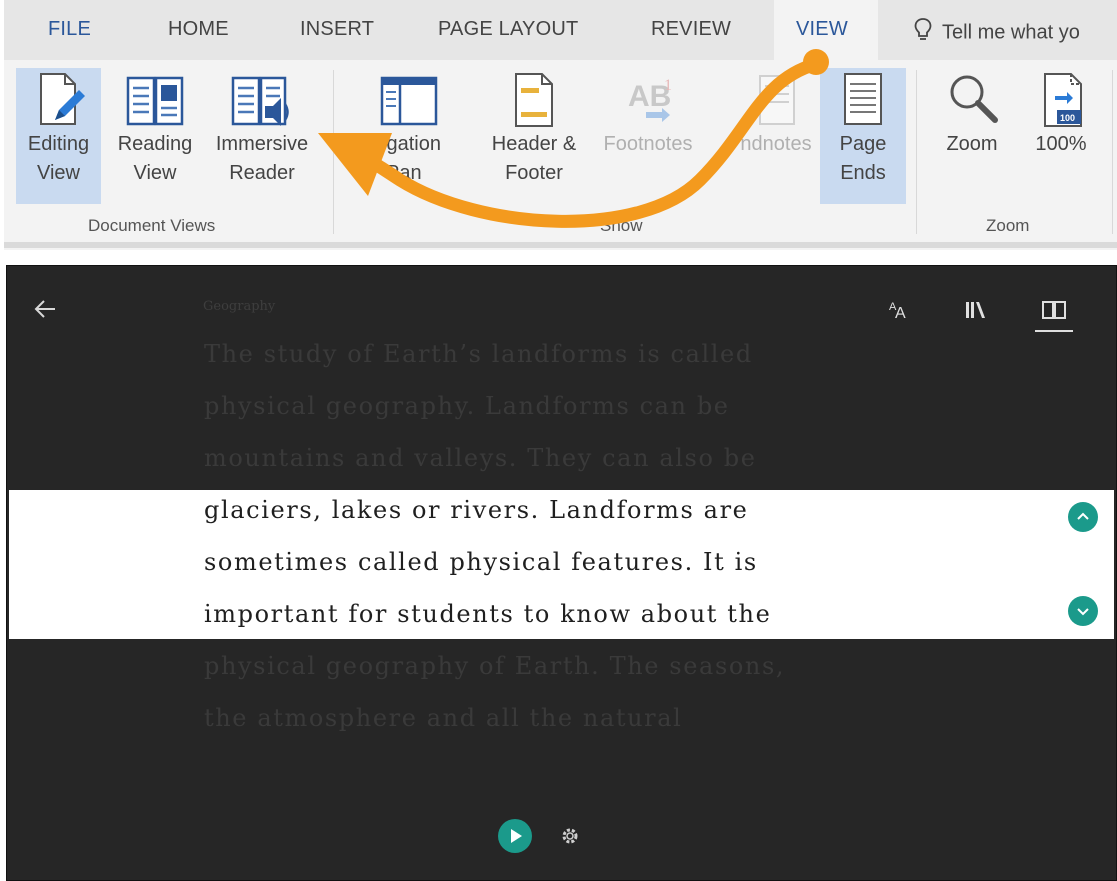  I want to click on reader-line: the atmosphere and all the natural, so click(443, 718).